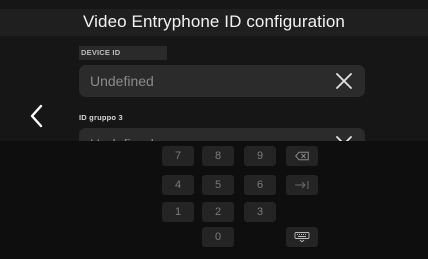 This screenshot has height=259, width=428. I want to click on chevron-left-icon, so click(37, 116).